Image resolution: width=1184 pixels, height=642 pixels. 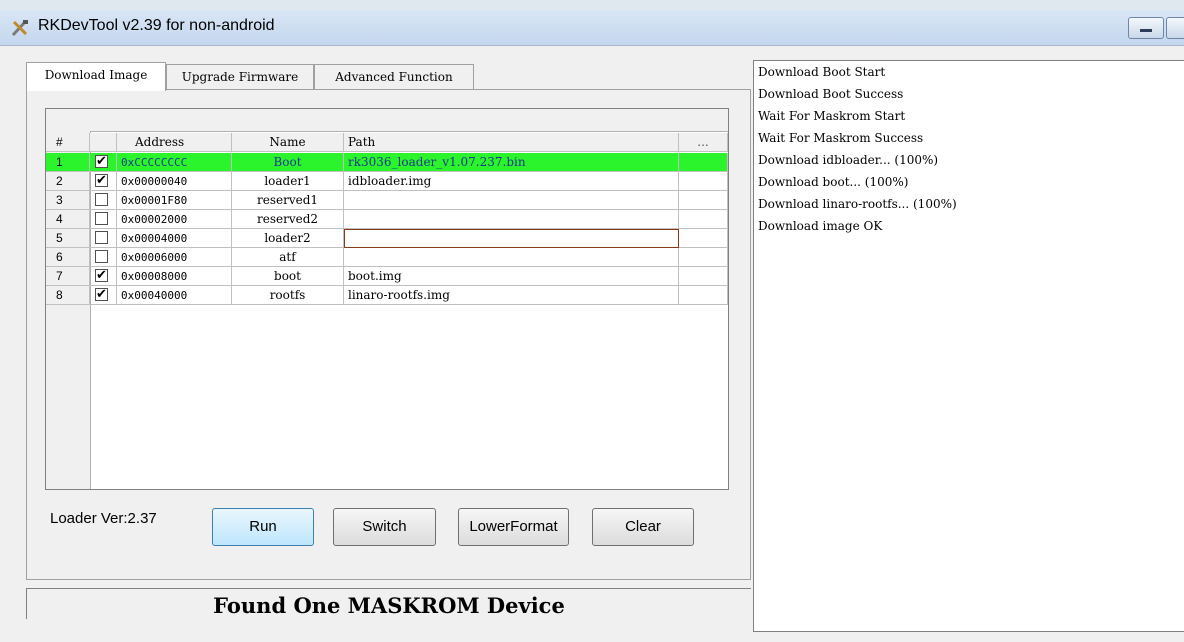 What do you see at coordinates (513, 527) in the screenshot?
I see `lower-format-button: LowerFormat` at bounding box center [513, 527].